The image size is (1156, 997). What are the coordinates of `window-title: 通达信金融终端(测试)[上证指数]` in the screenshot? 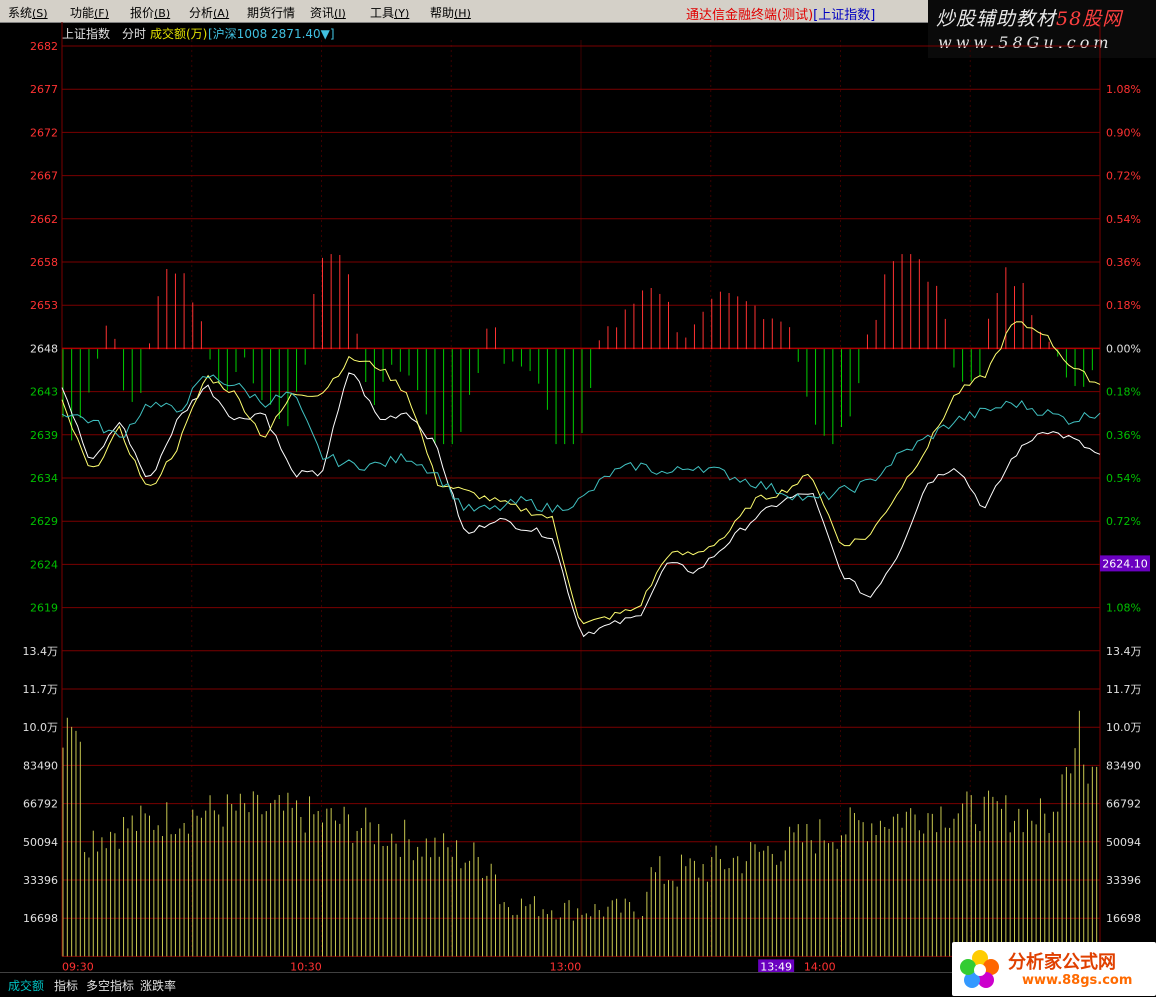 It's located at (781, 15).